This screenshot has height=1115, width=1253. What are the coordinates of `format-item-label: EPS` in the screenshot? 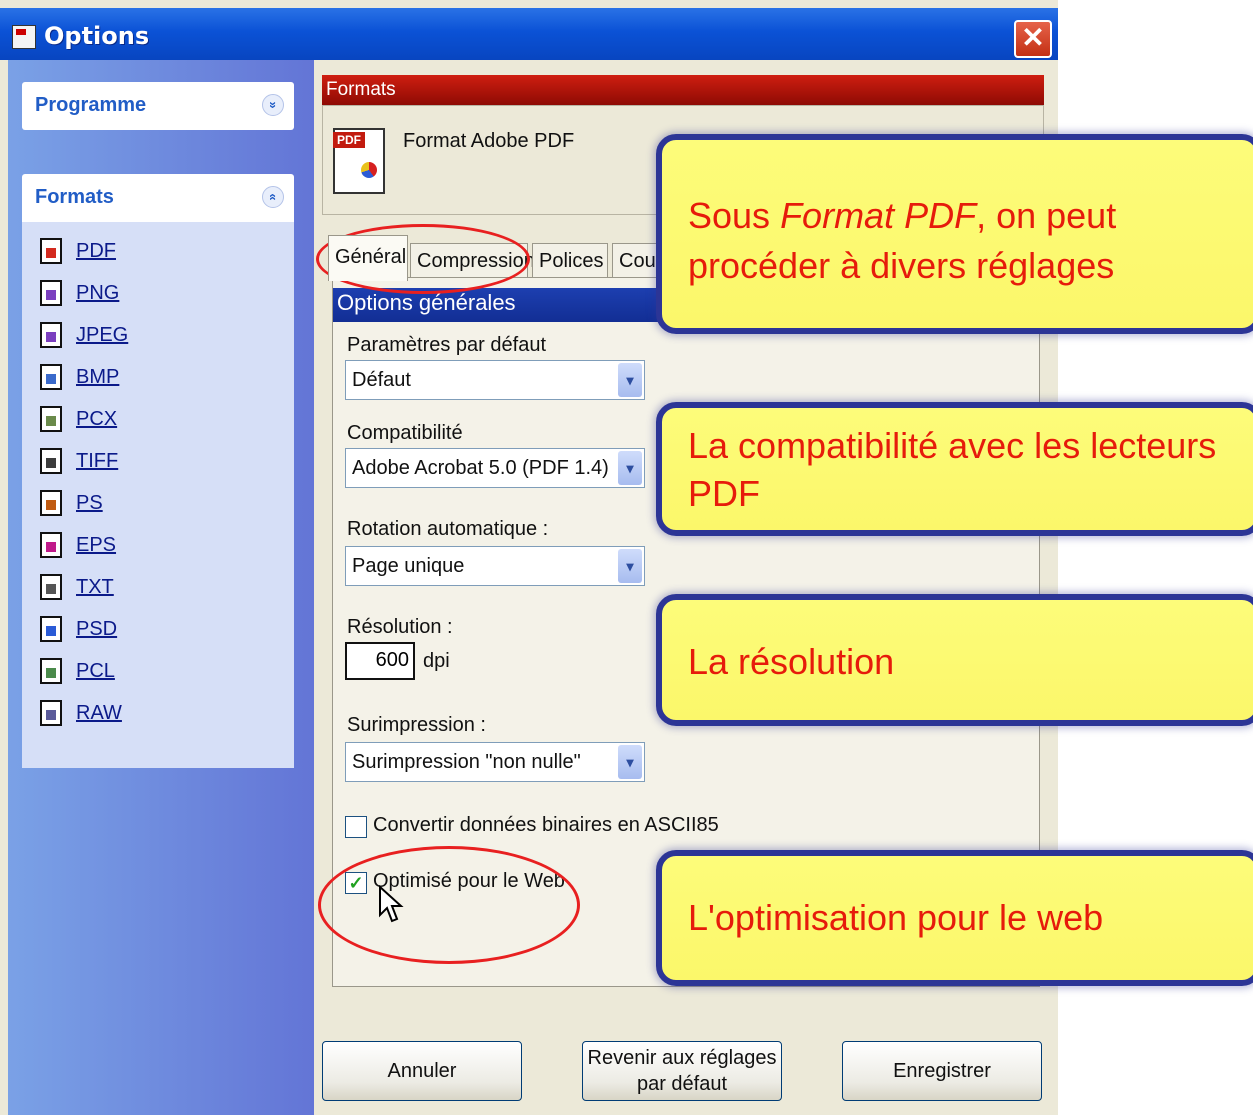 It's located at (96, 545).